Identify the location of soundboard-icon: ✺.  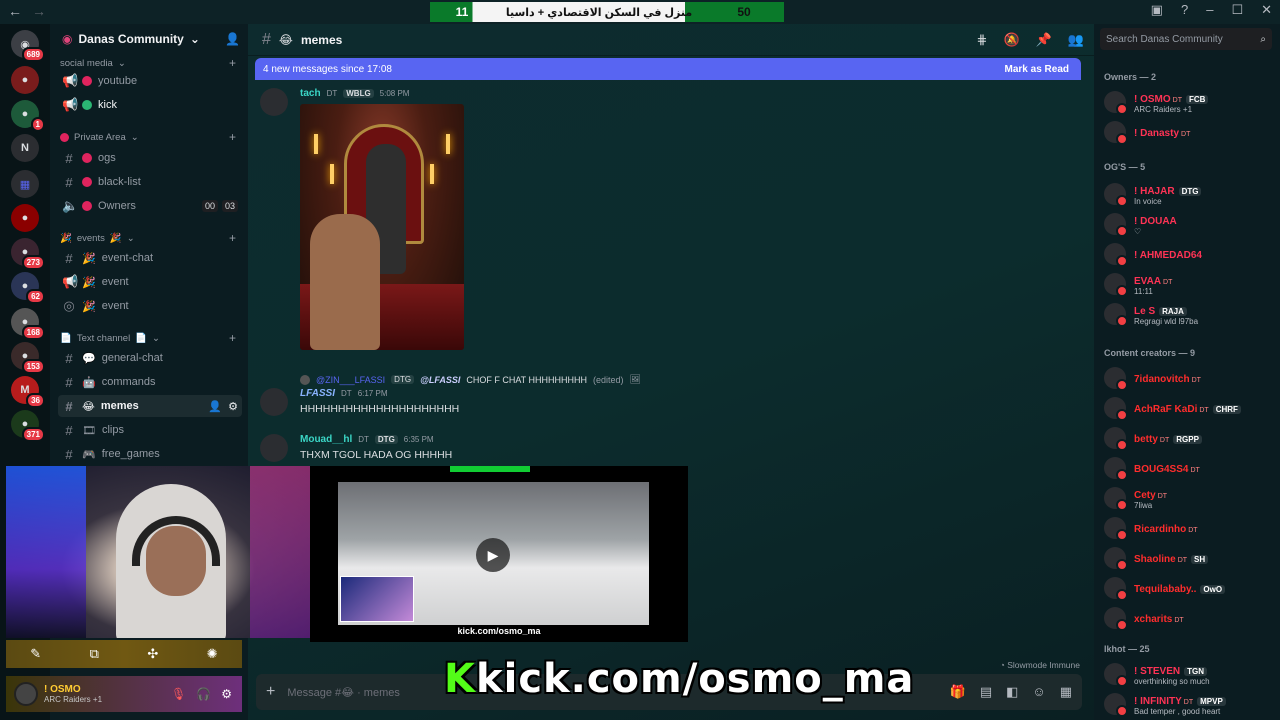
(212, 654).